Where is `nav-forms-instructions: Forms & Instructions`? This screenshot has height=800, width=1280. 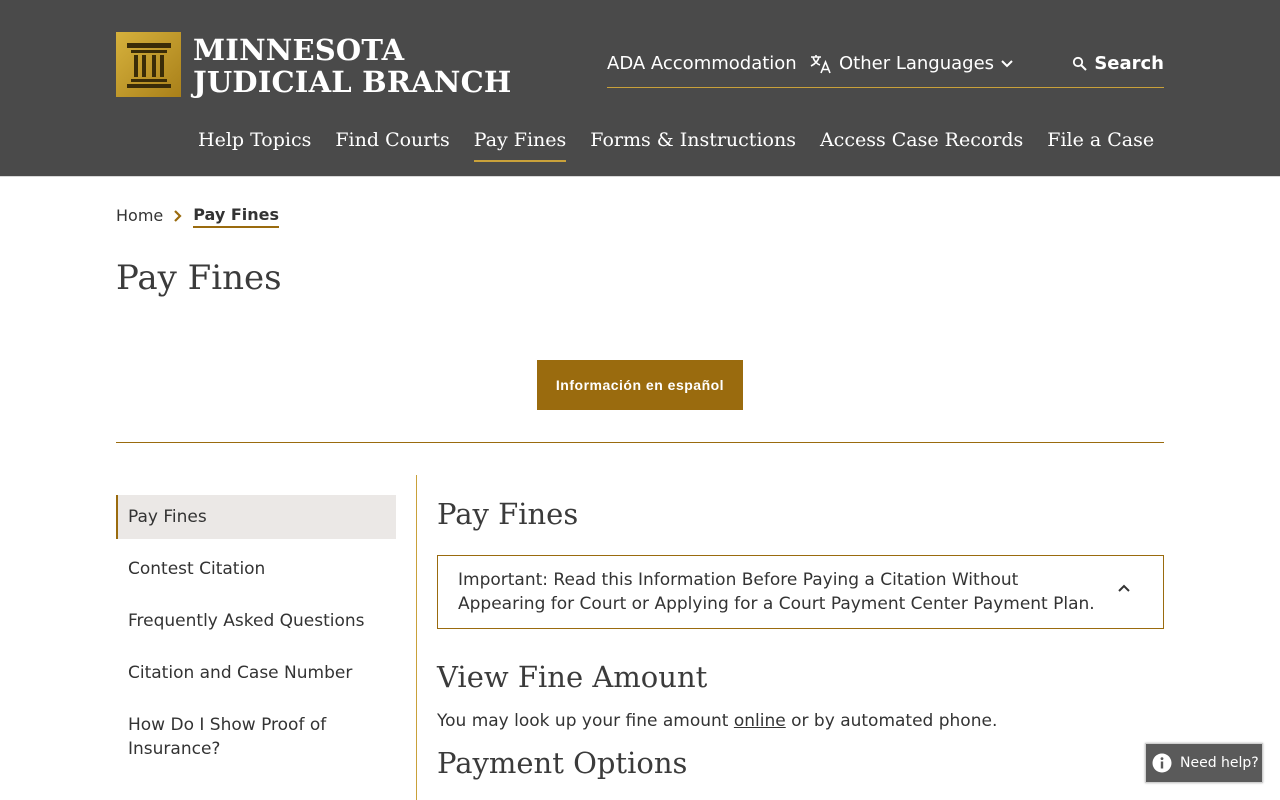 nav-forms-instructions: Forms & Instructions is located at coordinates (693, 144).